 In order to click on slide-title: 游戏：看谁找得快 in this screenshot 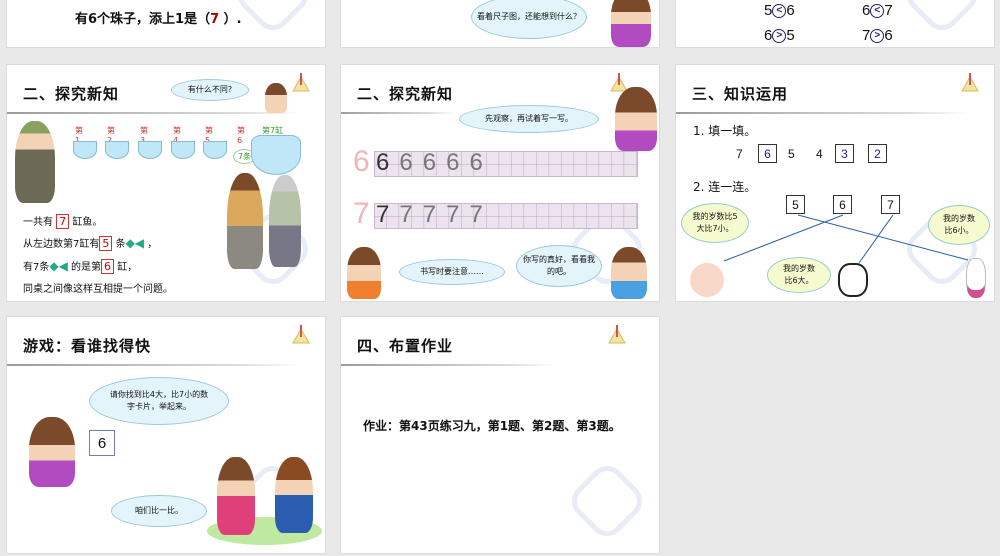, I will do `click(87, 346)`.